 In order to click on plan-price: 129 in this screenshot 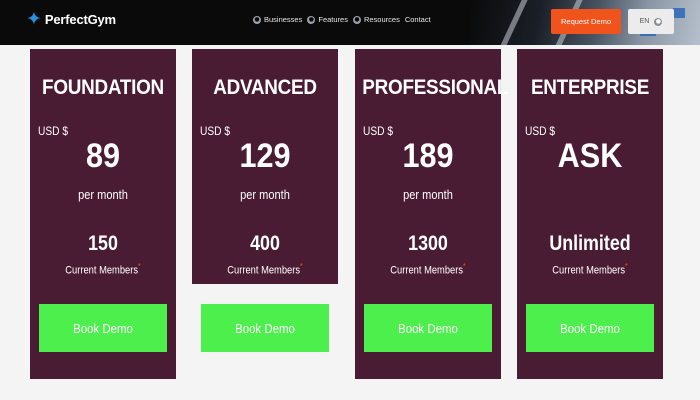, I will do `click(265, 156)`.